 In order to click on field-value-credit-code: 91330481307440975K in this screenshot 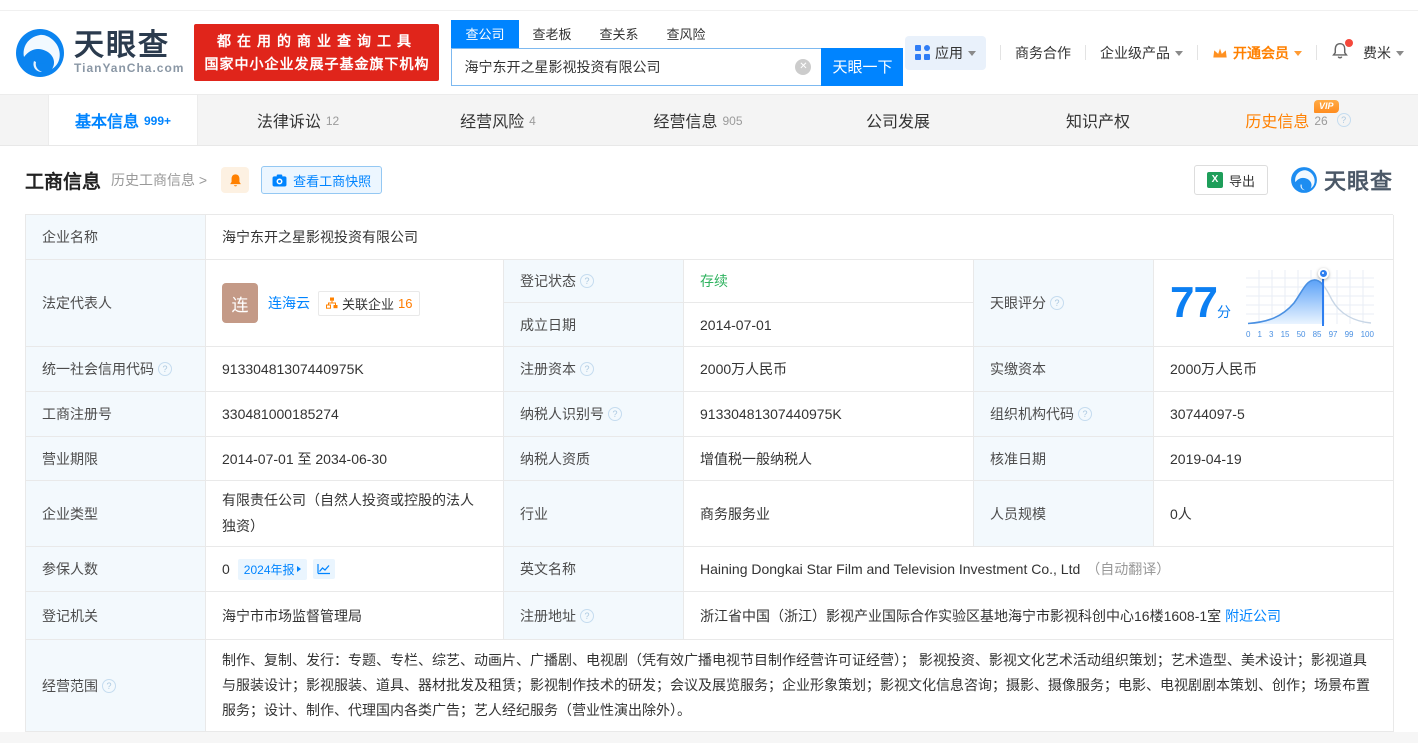, I will do `click(355, 369)`.